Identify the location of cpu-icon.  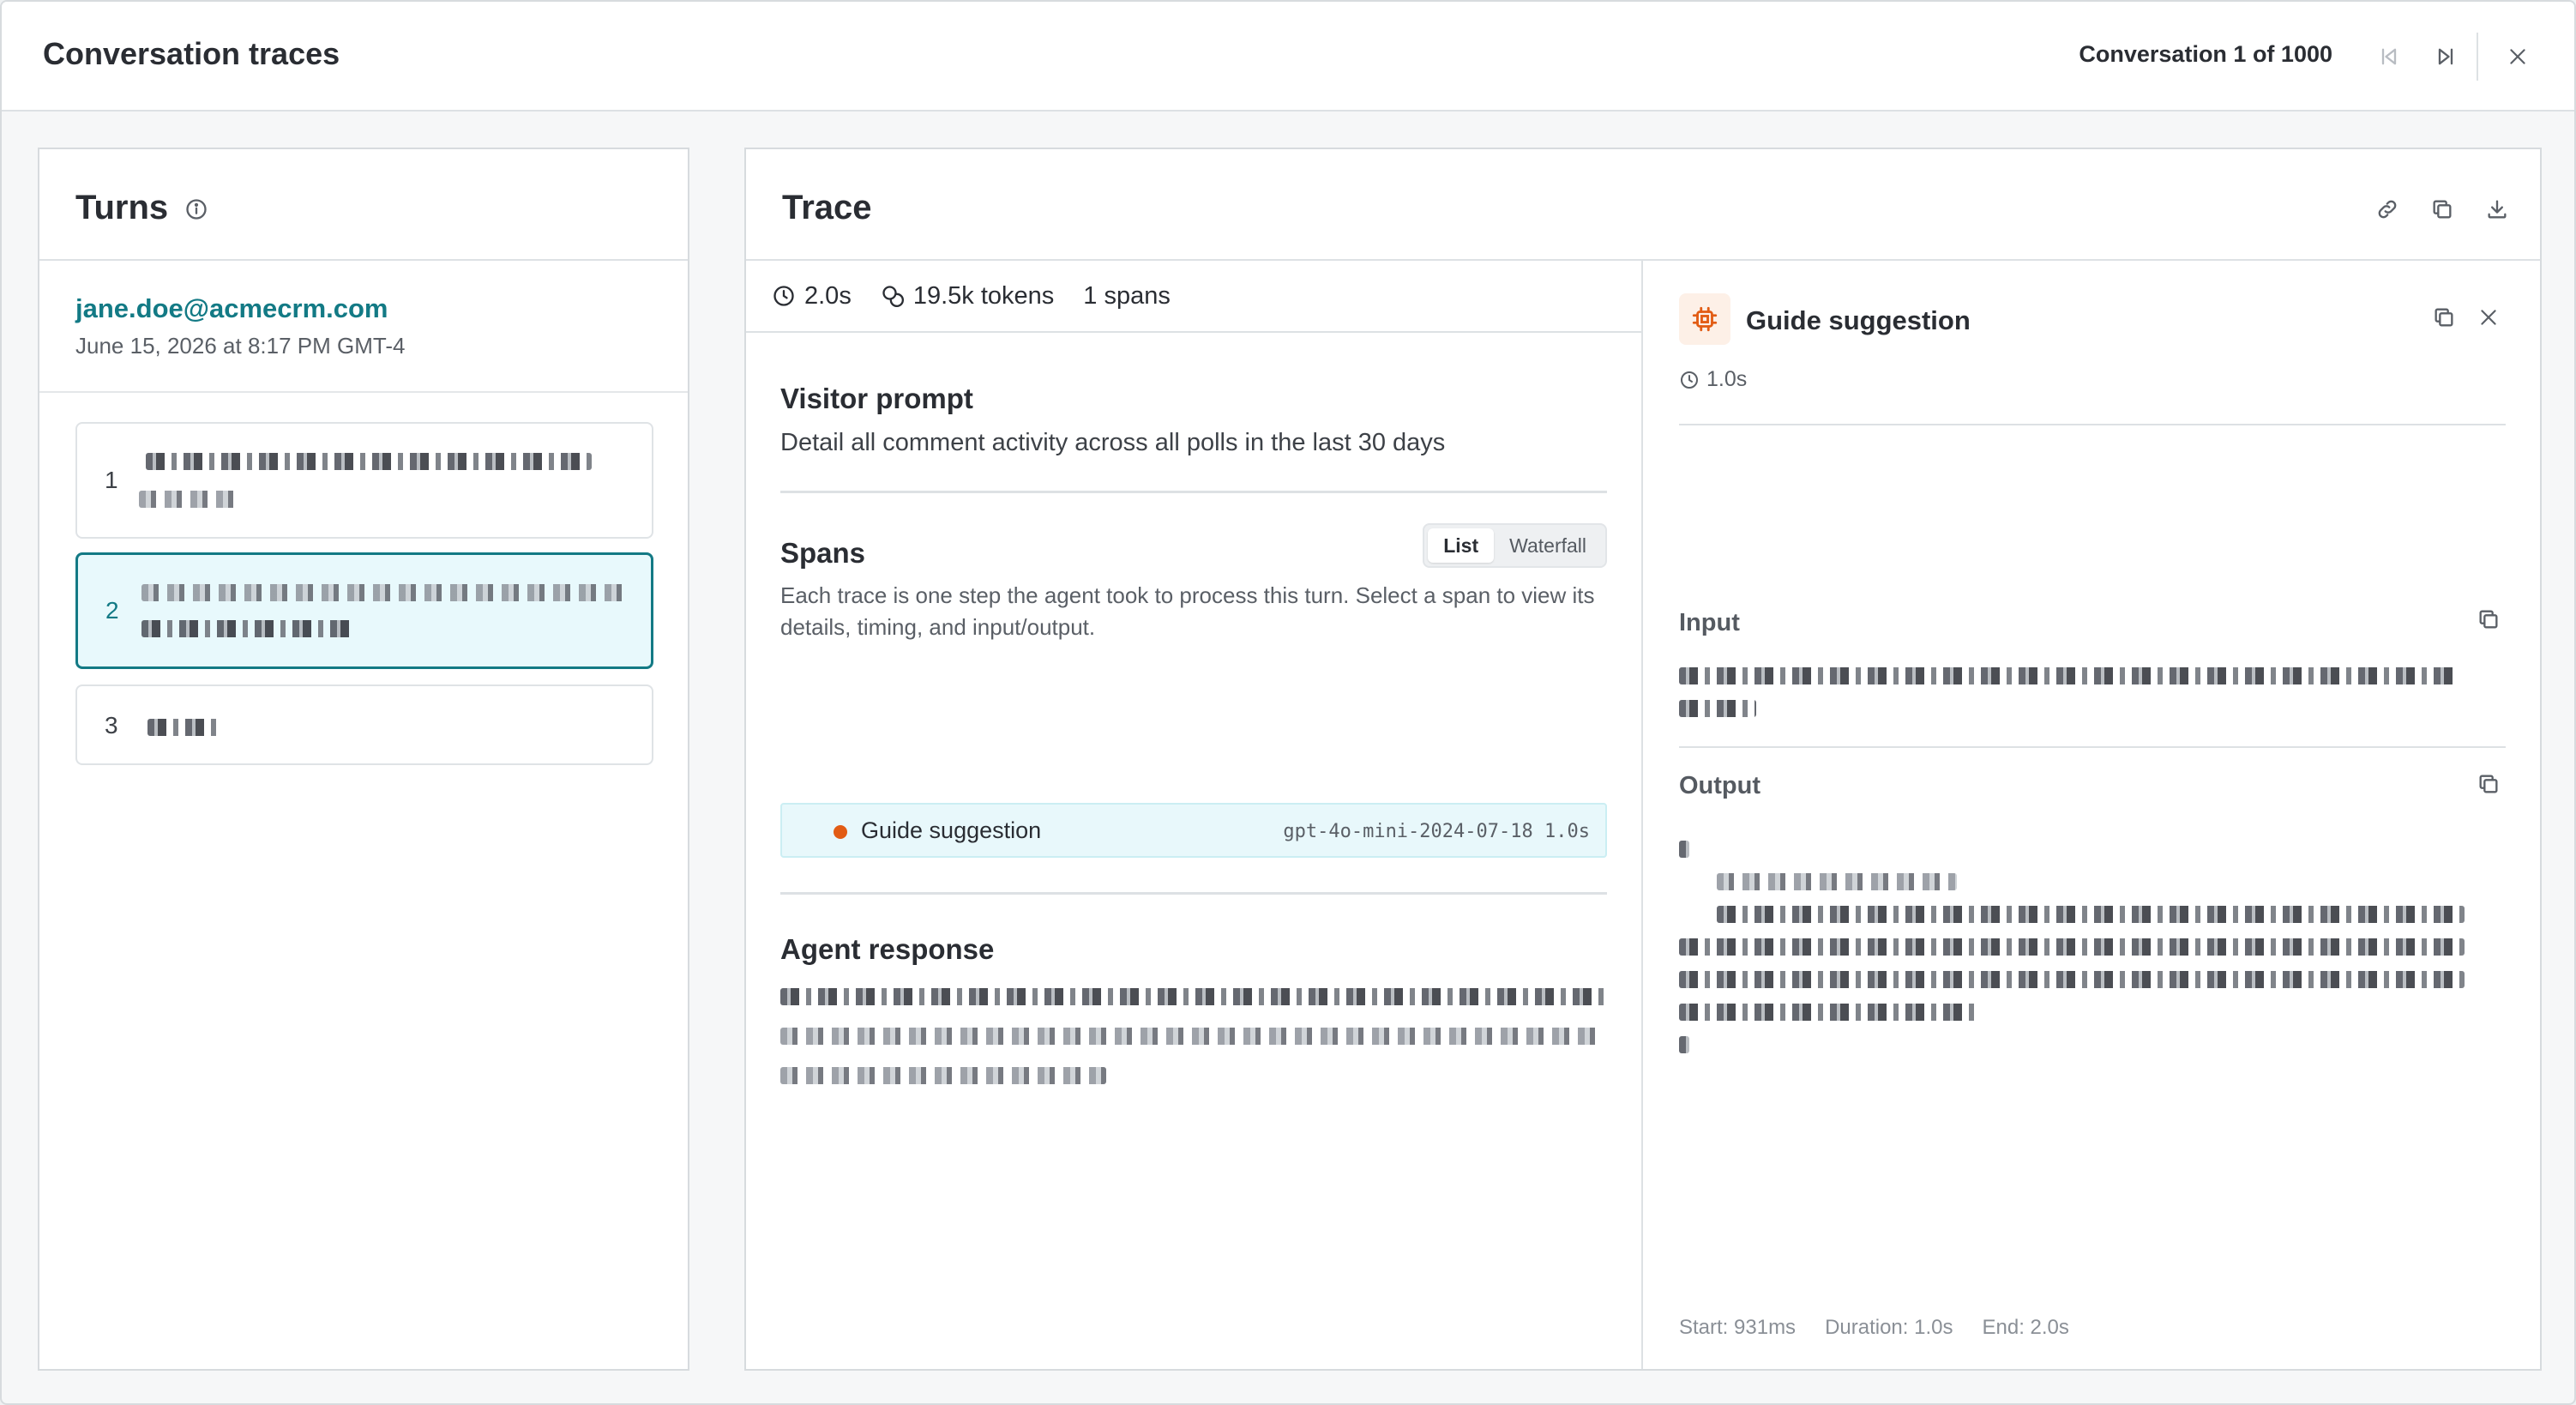
(1705, 319).